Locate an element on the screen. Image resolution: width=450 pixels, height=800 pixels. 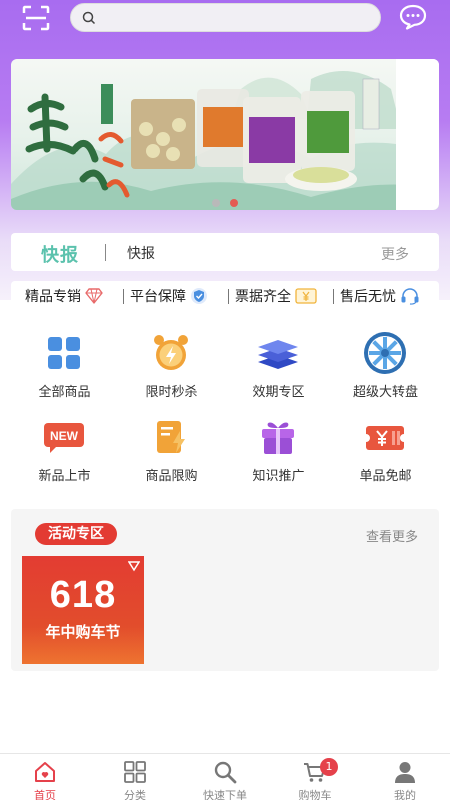
category-all-products: 全部商品 is located at coordinates (64, 363).